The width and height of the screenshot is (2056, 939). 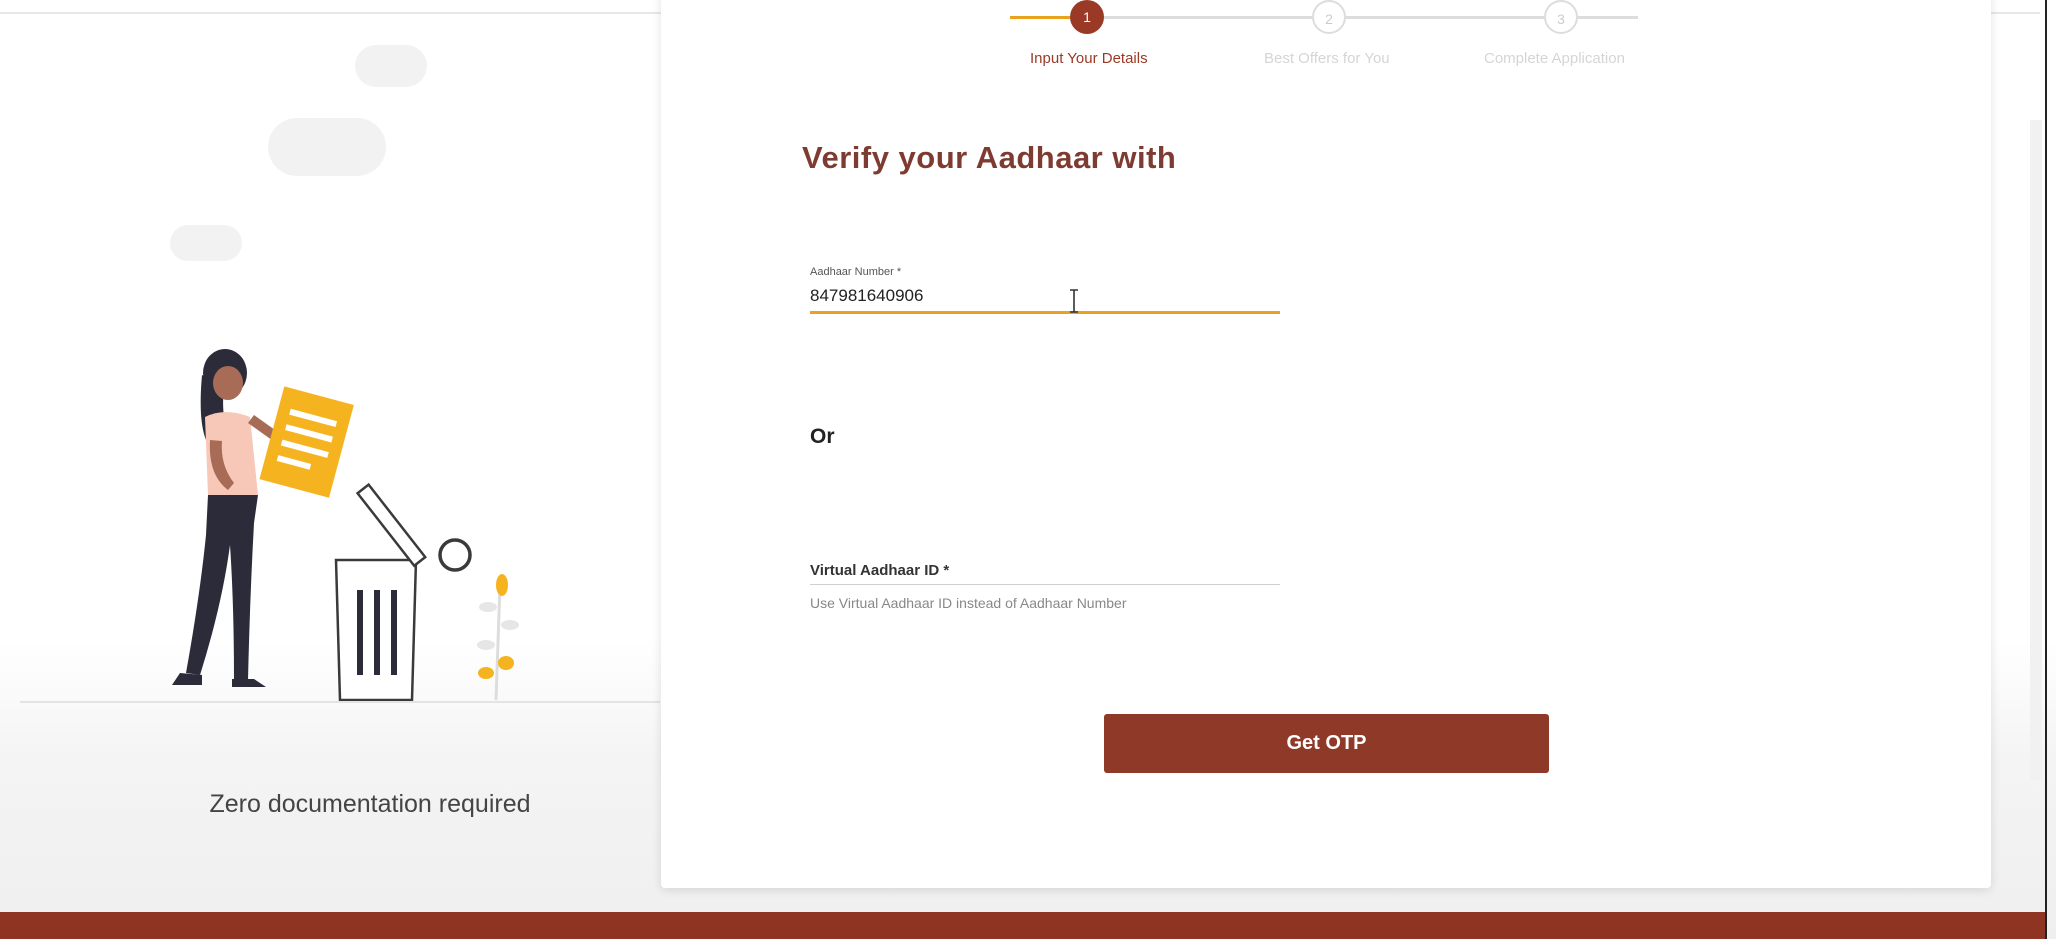 What do you see at coordinates (2036, 450) in the screenshot?
I see `scrollbar` at bounding box center [2036, 450].